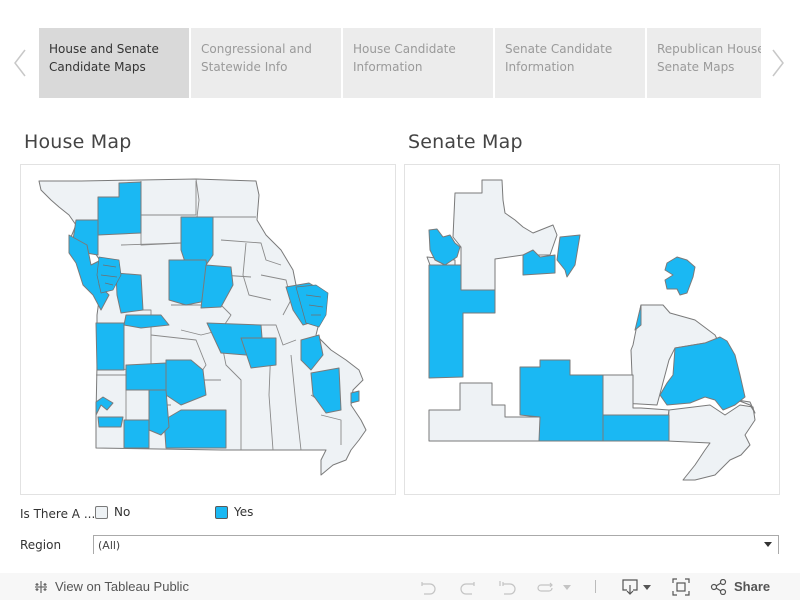  Describe the element at coordinates (109, 545) in the screenshot. I see `region-filter-value: (All)` at that location.